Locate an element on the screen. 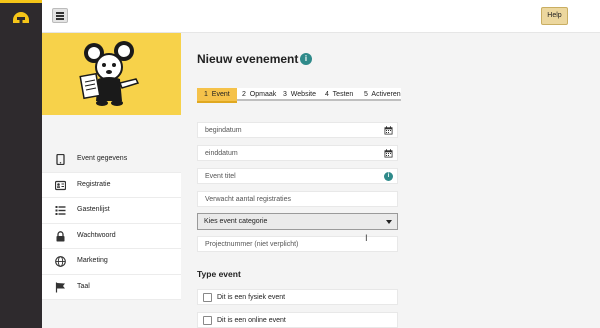 This screenshot has width=600, height=328. app-logo is located at coordinates (21, 16).